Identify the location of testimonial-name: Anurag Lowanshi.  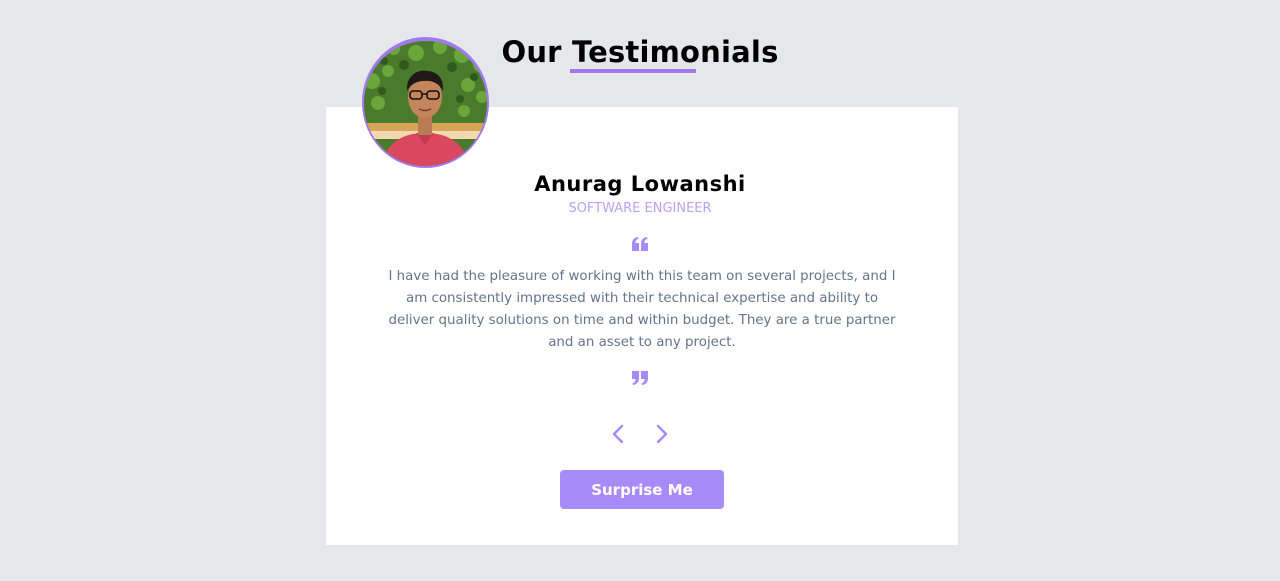
(640, 184).